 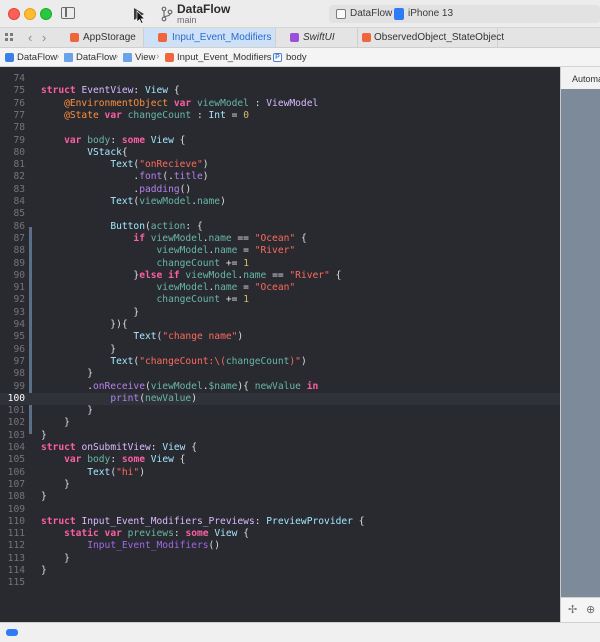 I want to click on code-line: 114}, so click(x=280, y=571).